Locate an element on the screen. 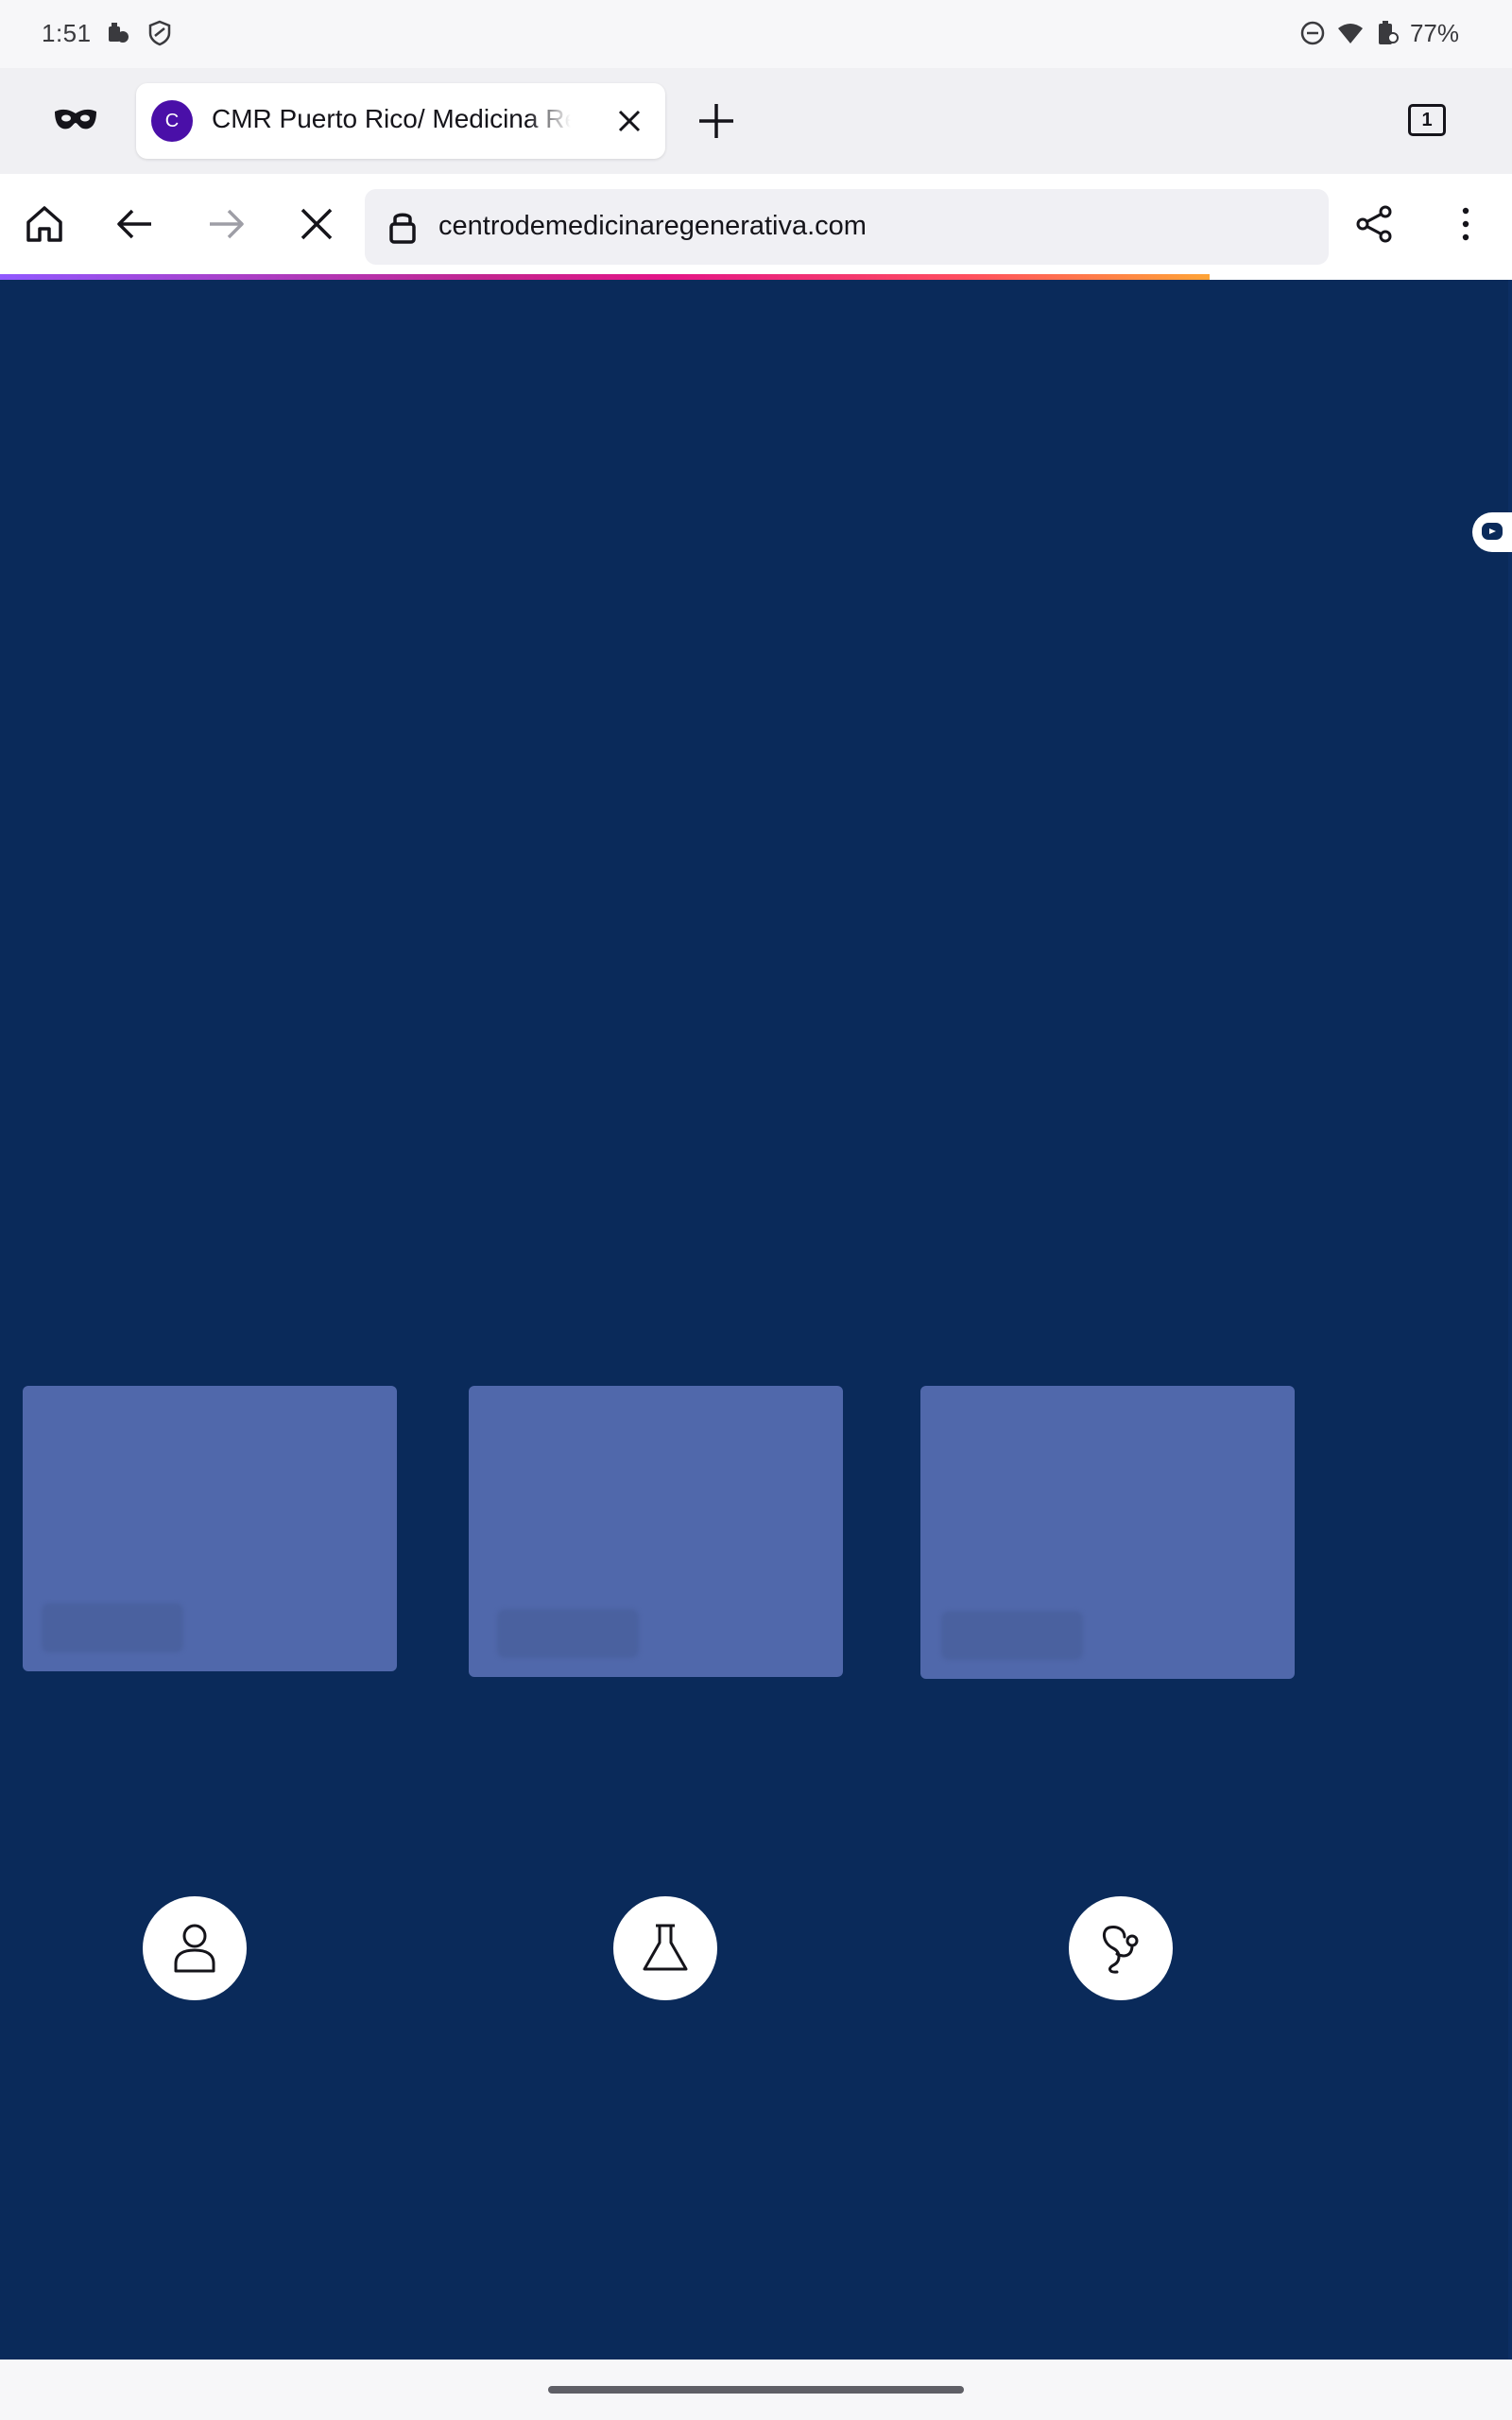 The image size is (1512, 2420). status-bar: 1:51 77% is located at coordinates (756, 34).